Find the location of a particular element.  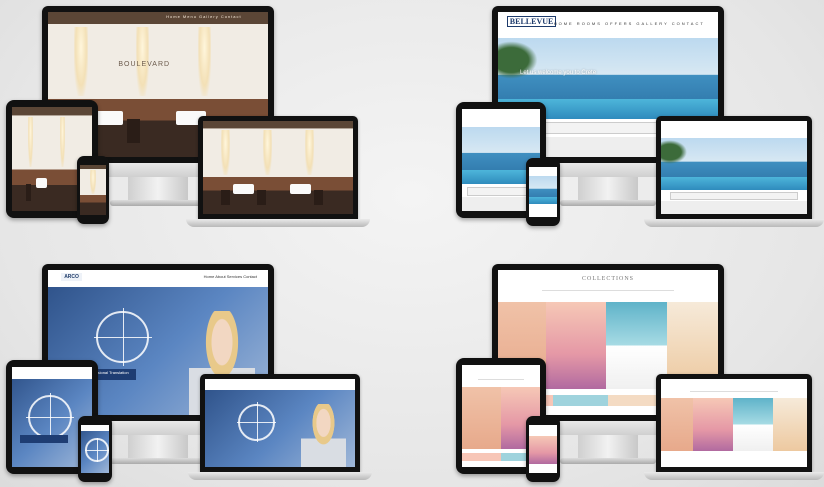

hero-text: Let us welcome you to Crete is located at coordinates (558, 73).